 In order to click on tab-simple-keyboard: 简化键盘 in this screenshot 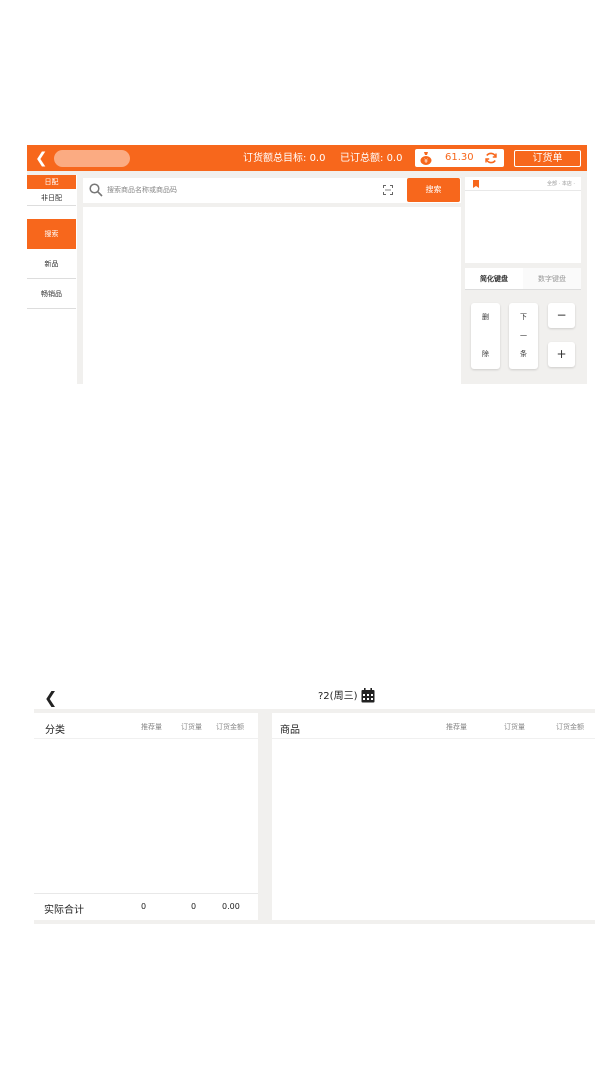, I will do `click(494, 279)`.